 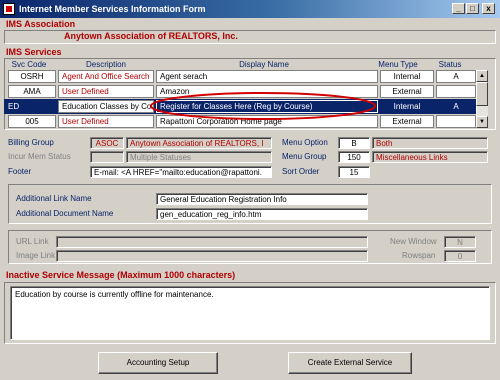 I want to click on menu-group-field: 150, so click(x=354, y=157).